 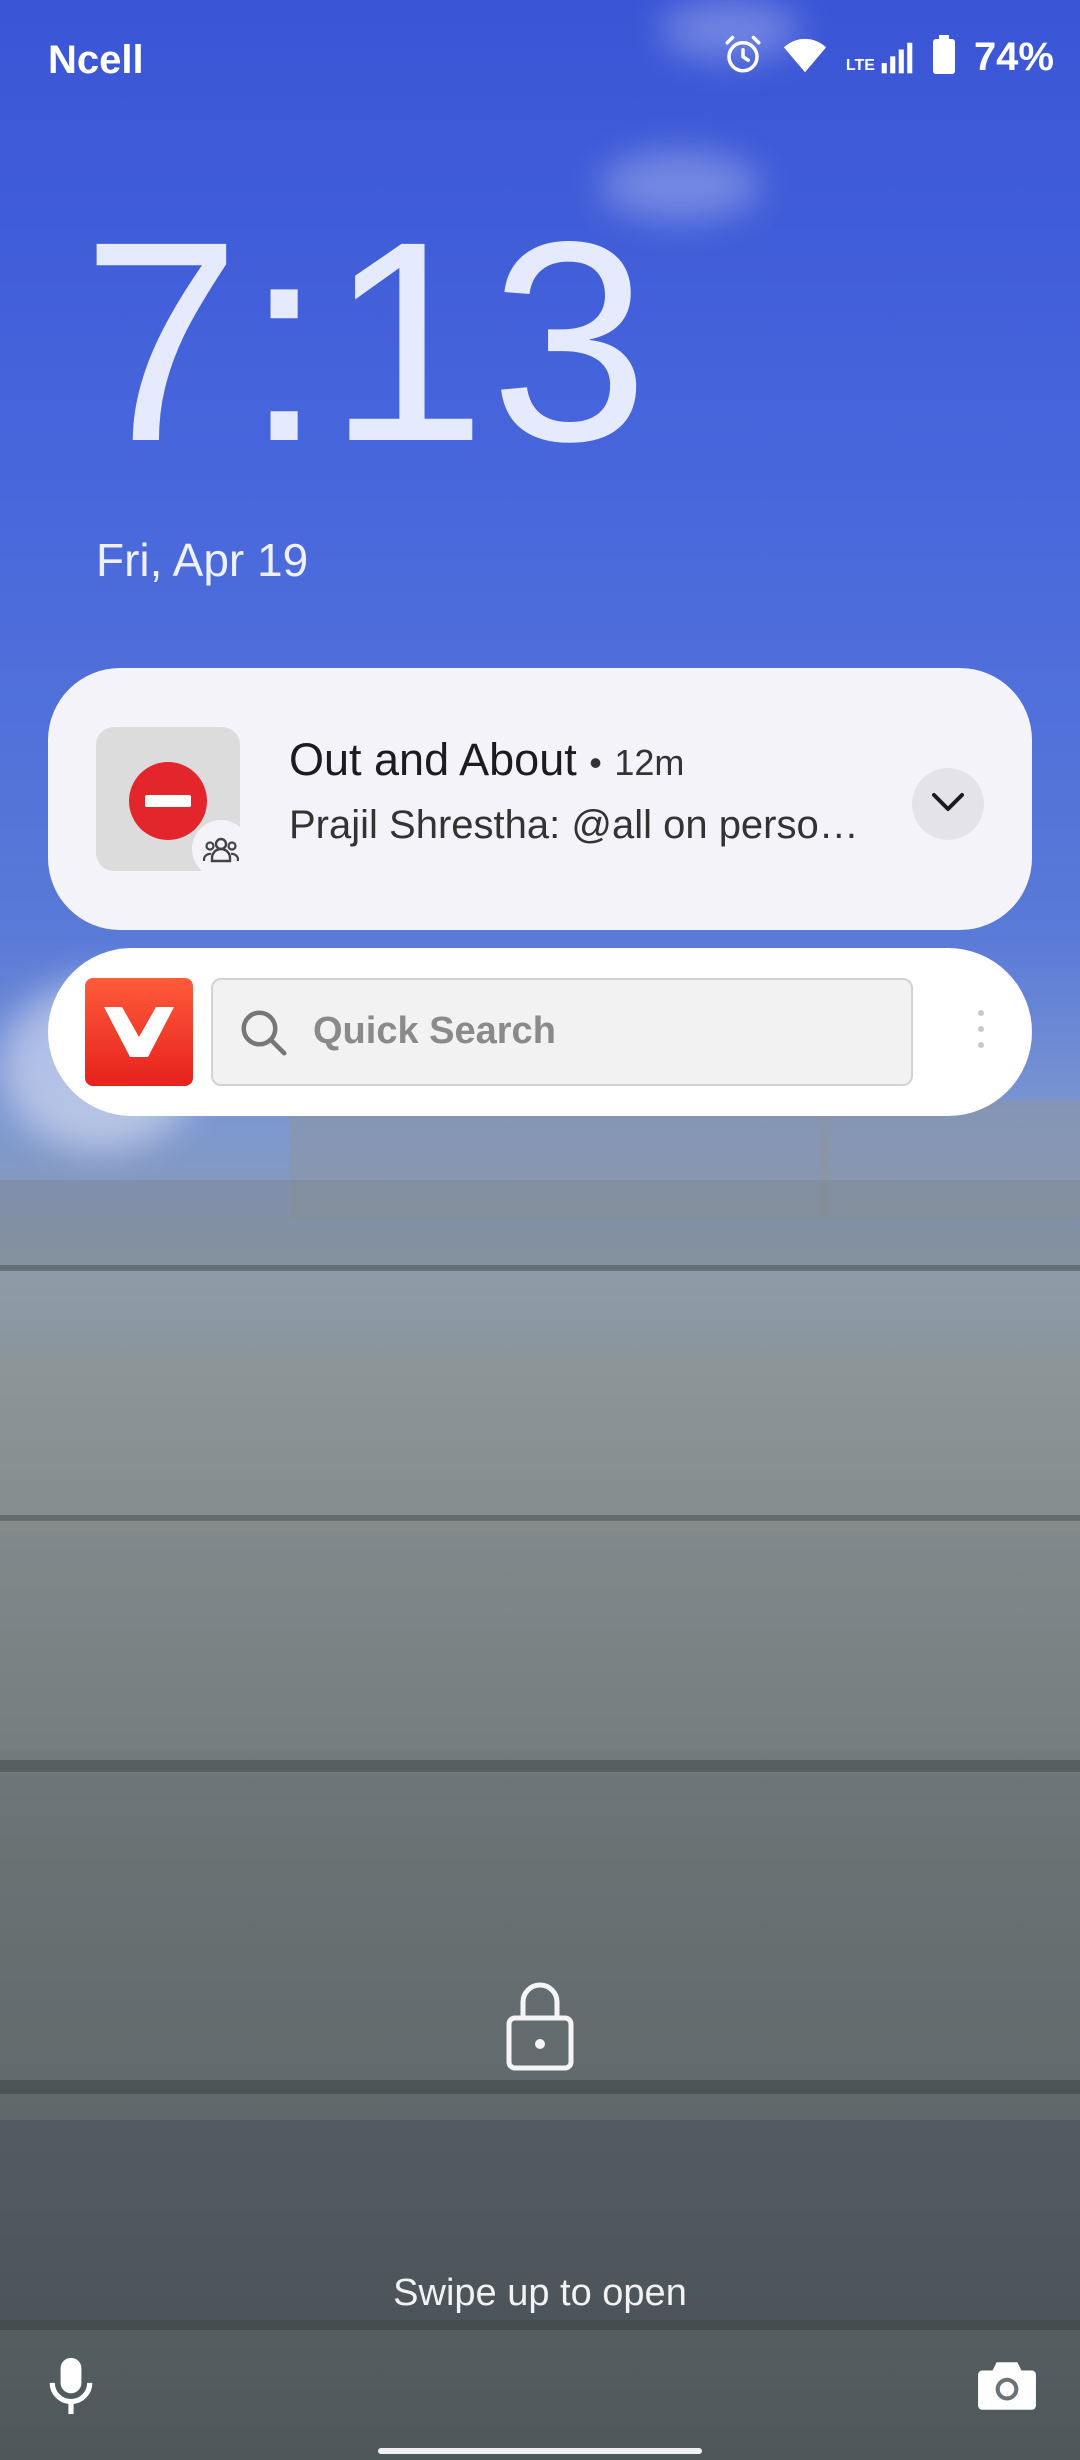 What do you see at coordinates (202, 560) in the screenshot?
I see `lockscreen-date: Fri, Apr 19` at bounding box center [202, 560].